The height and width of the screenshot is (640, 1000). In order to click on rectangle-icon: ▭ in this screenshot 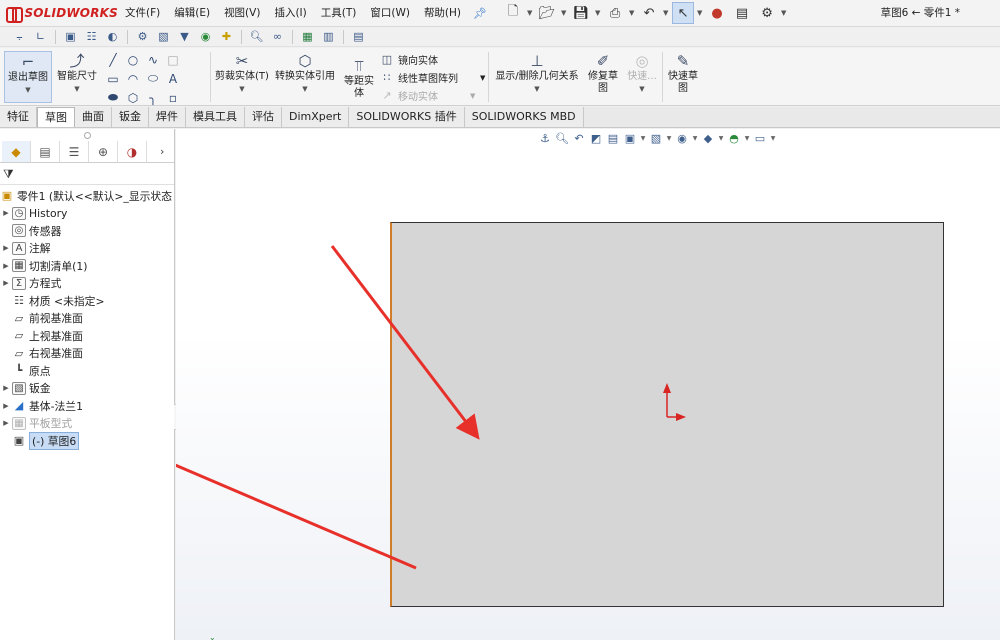, I will do `click(113, 78)`.